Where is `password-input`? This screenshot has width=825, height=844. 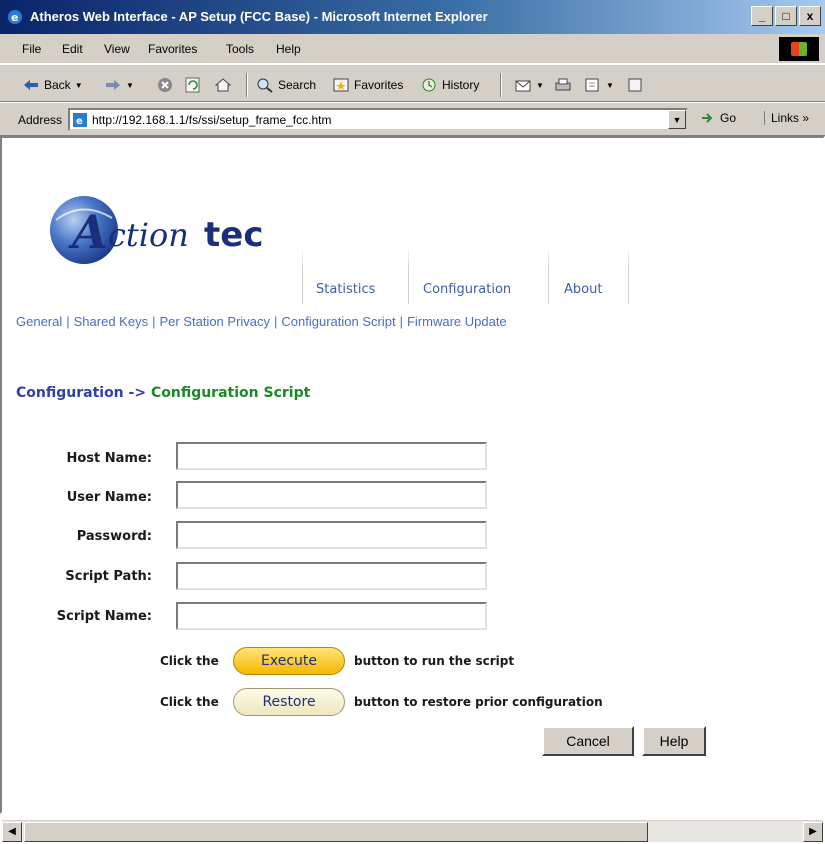
password-input is located at coordinates (331, 535).